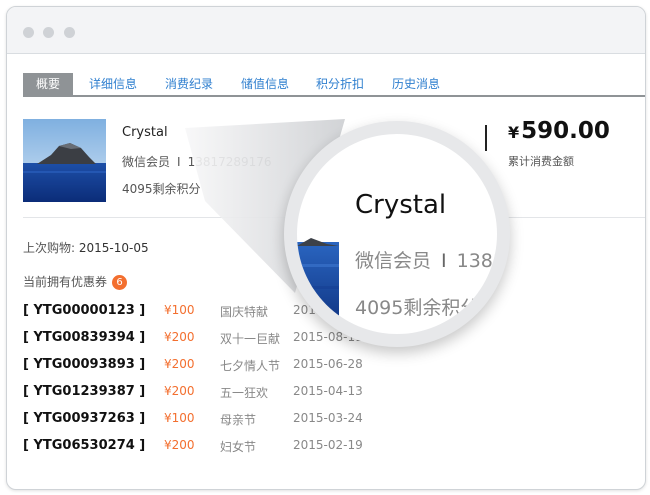 This screenshot has height=495, width=650. What do you see at coordinates (393, 261) in the screenshot?
I see `magnified-member-type: 微信会员` at bounding box center [393, 261].